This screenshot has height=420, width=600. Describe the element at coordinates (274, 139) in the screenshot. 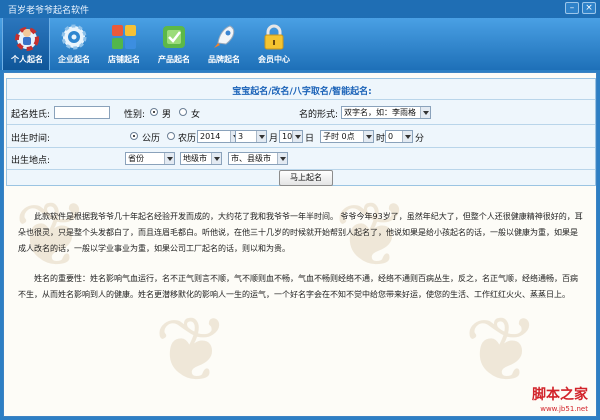

I see `month-unit: 月` at that location.